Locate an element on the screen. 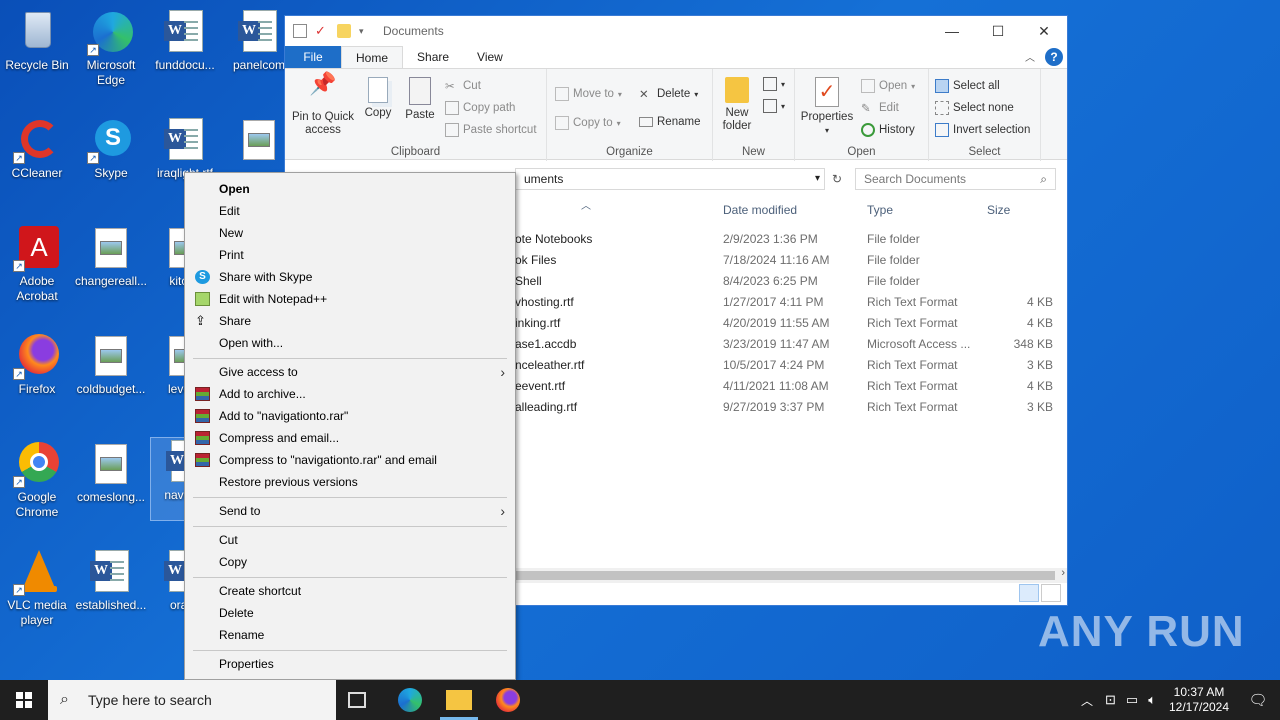  chevron-down-icon: ▾ is located at coordinates (817, 179).